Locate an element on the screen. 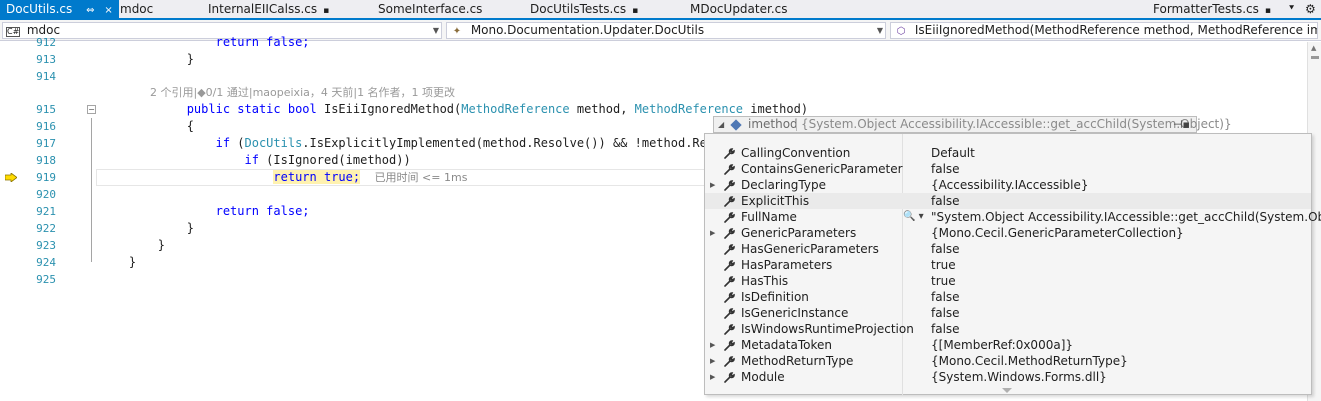 The image size is (1321, 401). class-icon: ✦ is located at coordinates (457, 31).